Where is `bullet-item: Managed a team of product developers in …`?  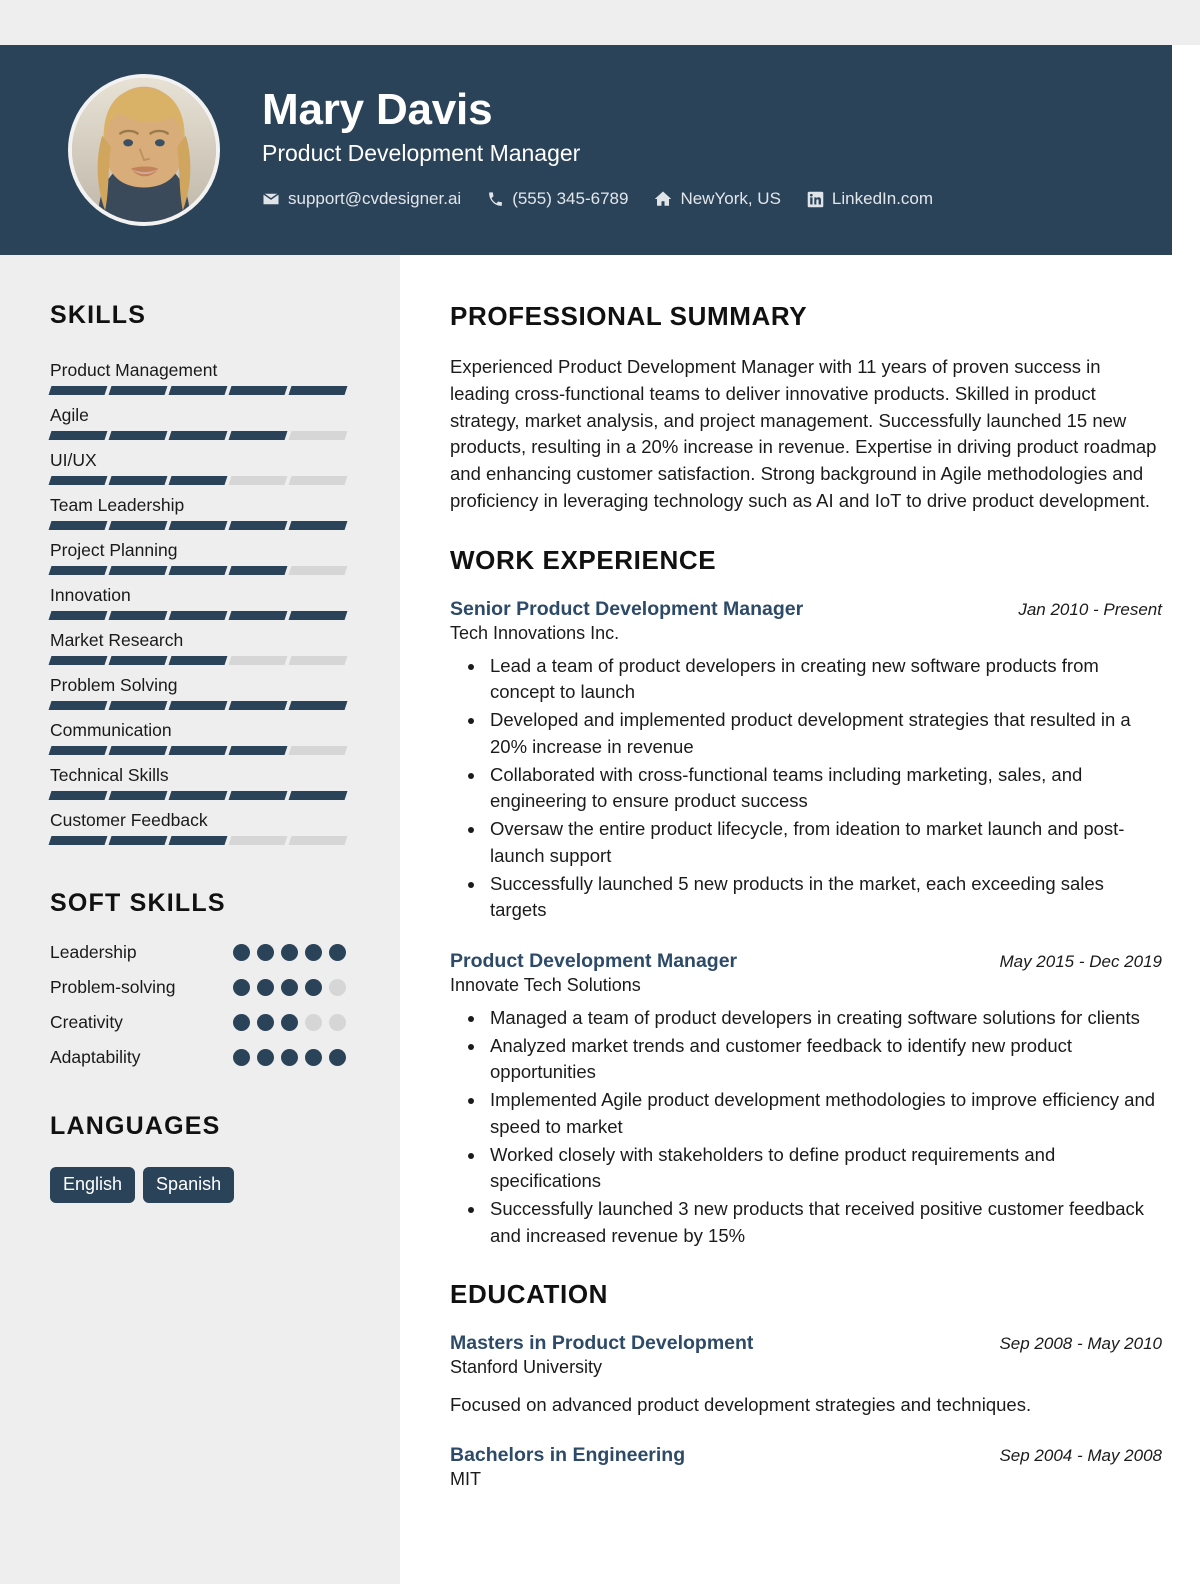
bullet-item: Managed a team of product developers in … is located at coordinates (824, 1018).